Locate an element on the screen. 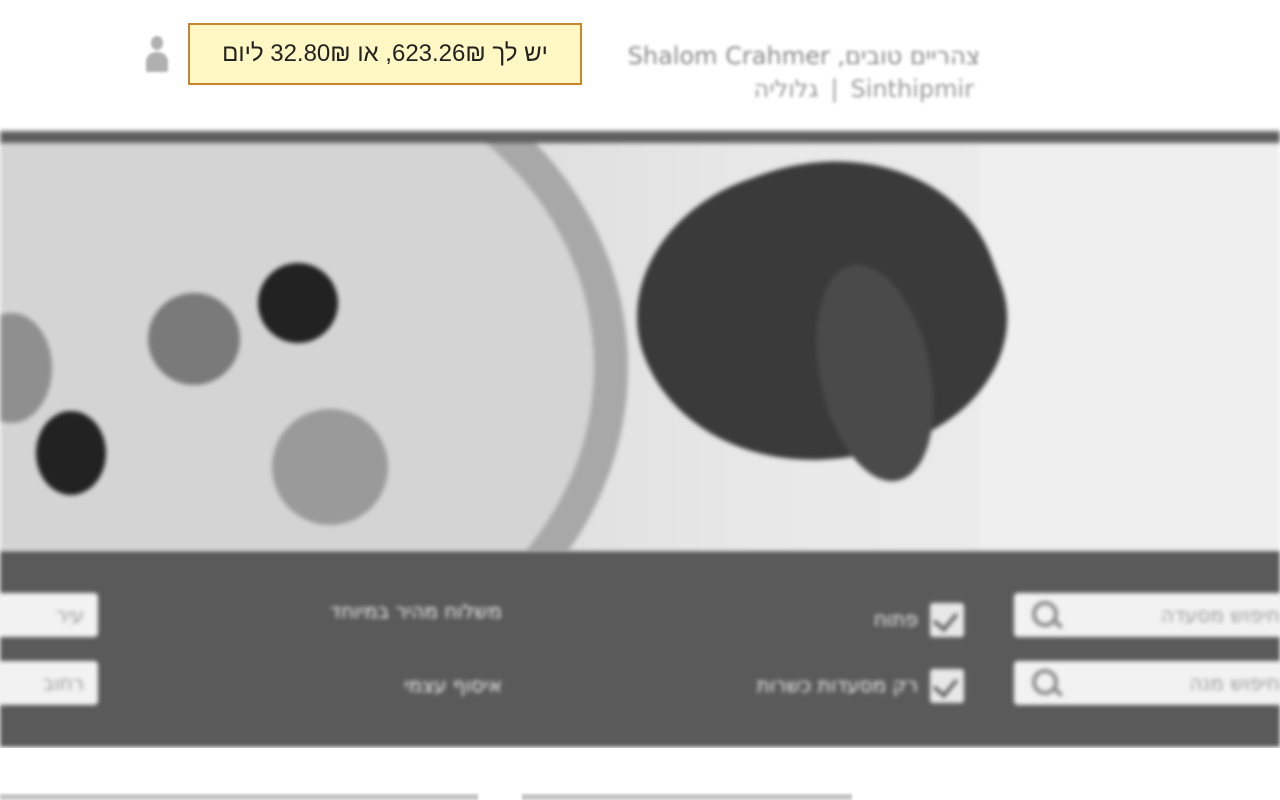  open-now-checkbox is located at coordinates (947, 620).